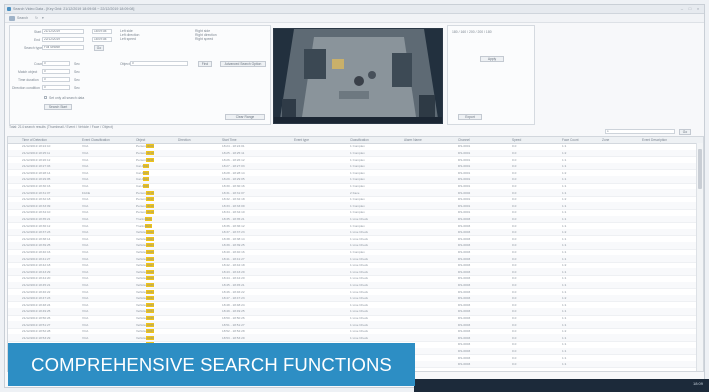 The width and height of the screenshot is (709, 392). What do you see at coordinates (145, 146) in the screenshot?
I see `table-cell: Person-0009` at bounding box center [145, 146].